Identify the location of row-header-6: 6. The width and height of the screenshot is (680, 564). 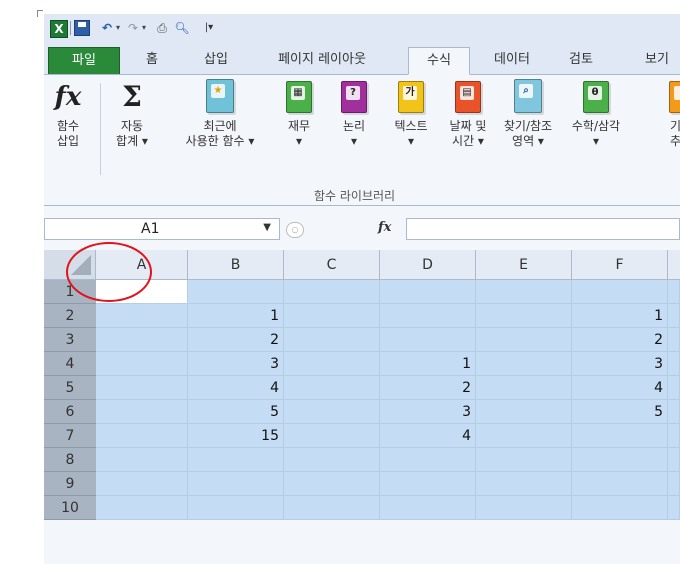
(70, 412).